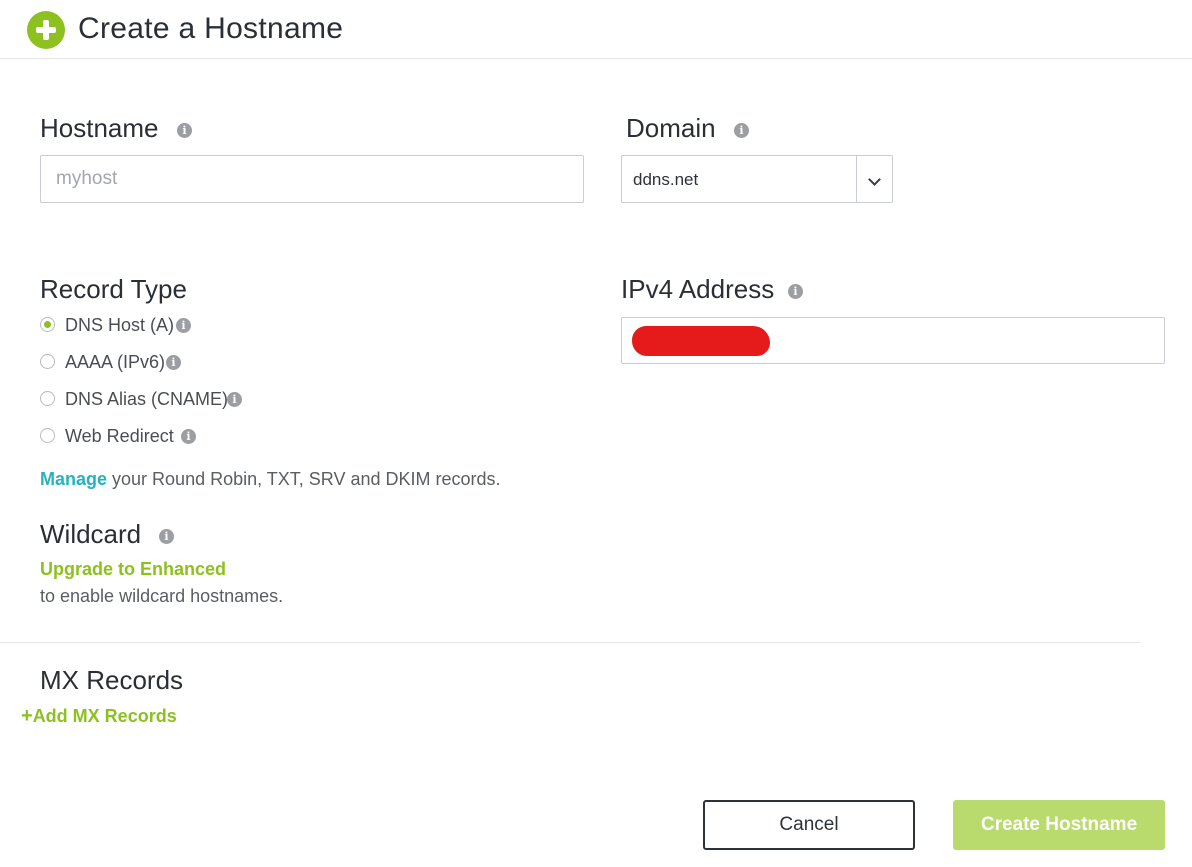 This screenshot has width=1192, height=867. Describe the element at coordinates (104, 716) in the screenshot. I see `add-mx-label: Add MX Records` at that location.